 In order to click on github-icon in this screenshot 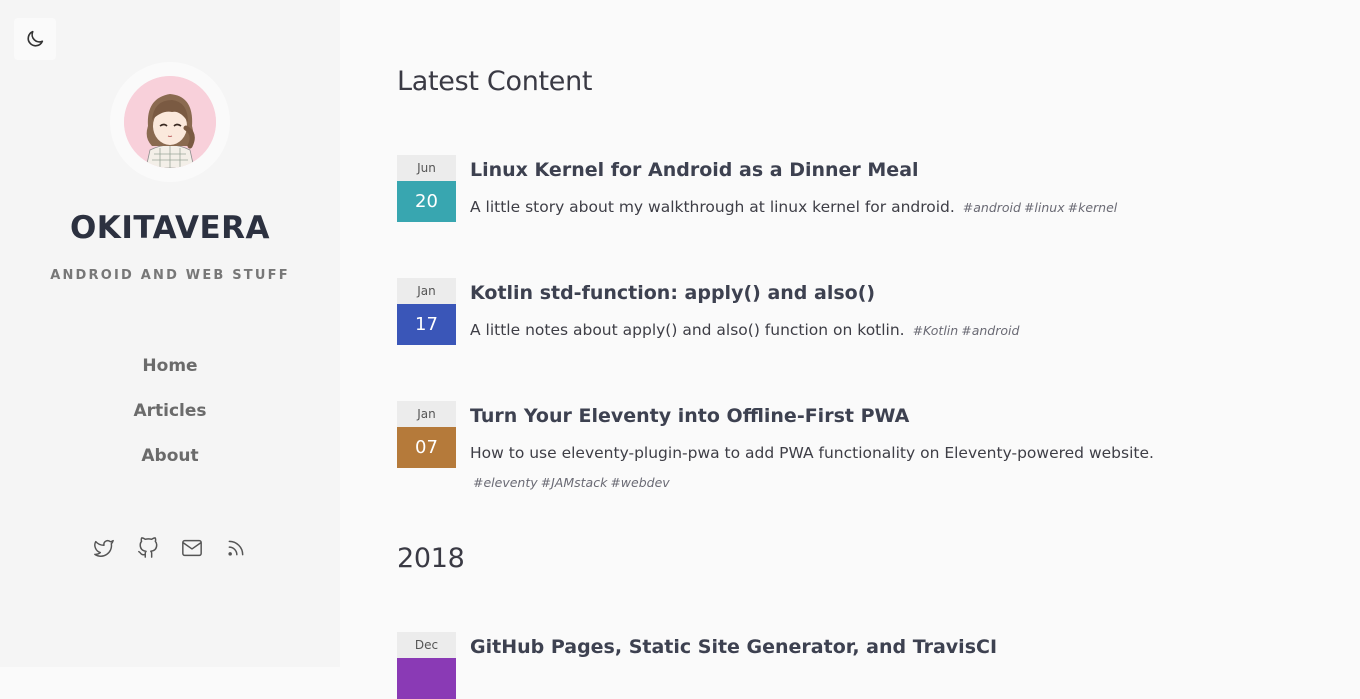, I will do `click(148, 548)`.